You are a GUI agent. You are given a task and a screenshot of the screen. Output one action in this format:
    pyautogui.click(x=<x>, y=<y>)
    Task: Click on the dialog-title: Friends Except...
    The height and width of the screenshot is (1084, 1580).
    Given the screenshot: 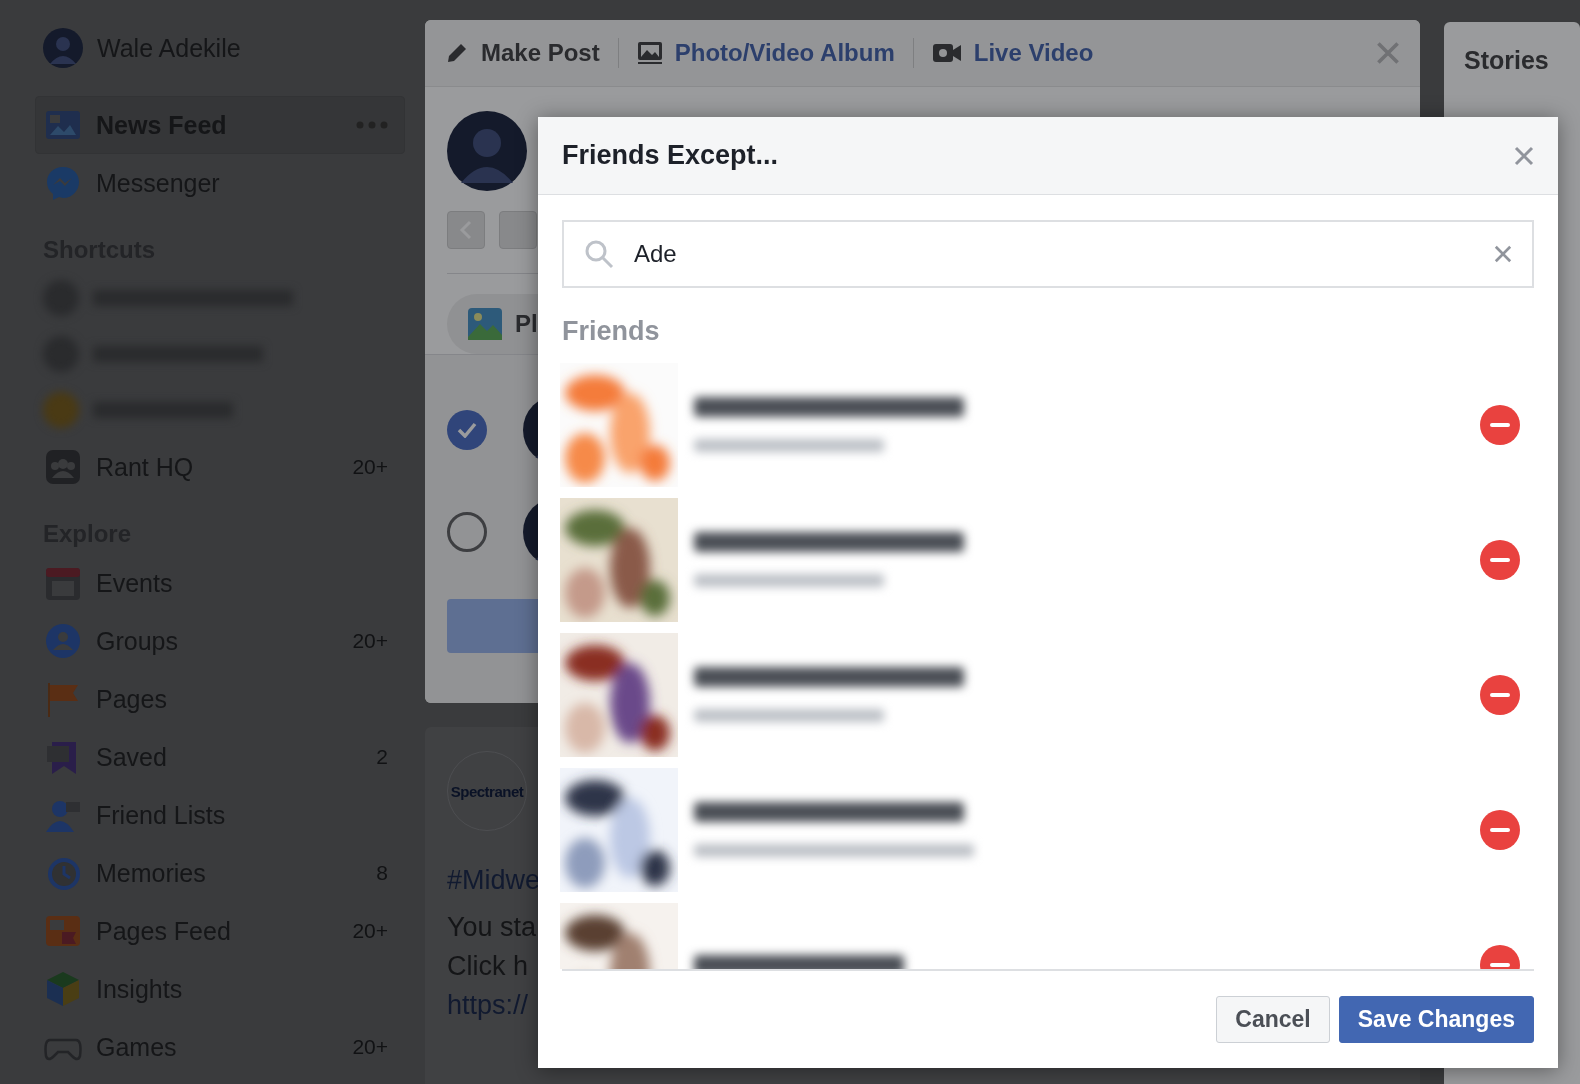 What is the action you would take?
    pyautogui.click(x=670, y=155)
    